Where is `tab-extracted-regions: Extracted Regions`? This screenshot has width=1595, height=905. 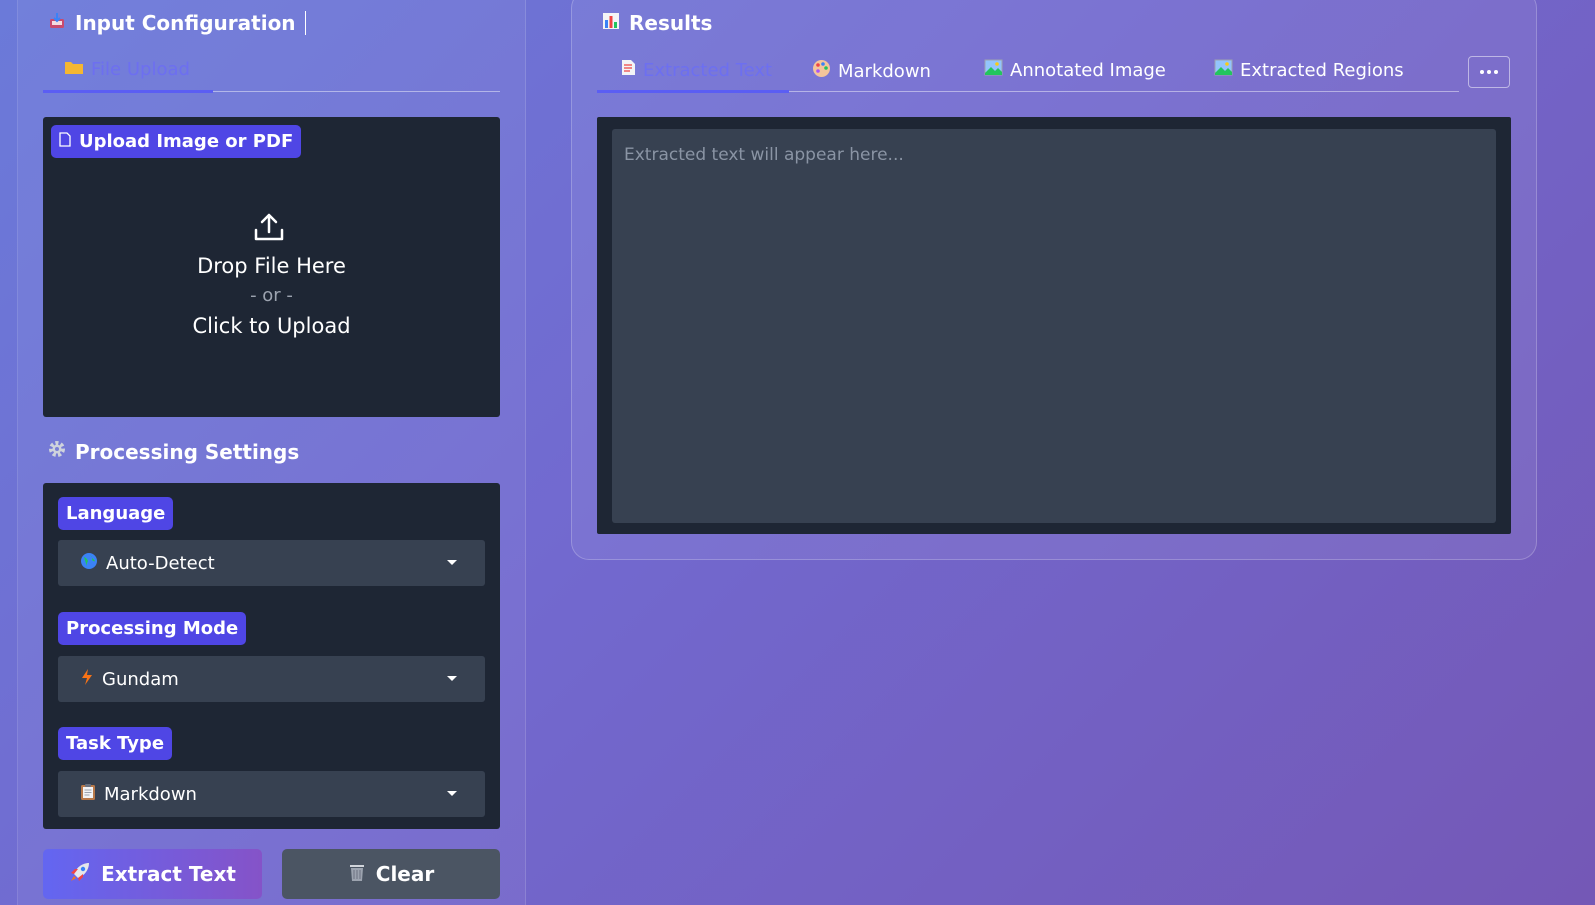
tab-extracted-regions: Extracted Regions is located at coordinates (1309, 70).